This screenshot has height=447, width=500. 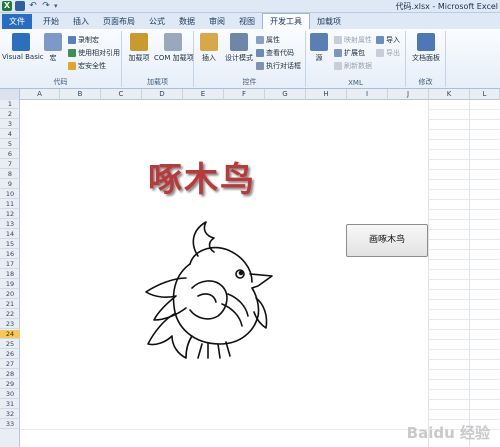 I want to click on row-header-cell: 15, so click(x=10, y=244).